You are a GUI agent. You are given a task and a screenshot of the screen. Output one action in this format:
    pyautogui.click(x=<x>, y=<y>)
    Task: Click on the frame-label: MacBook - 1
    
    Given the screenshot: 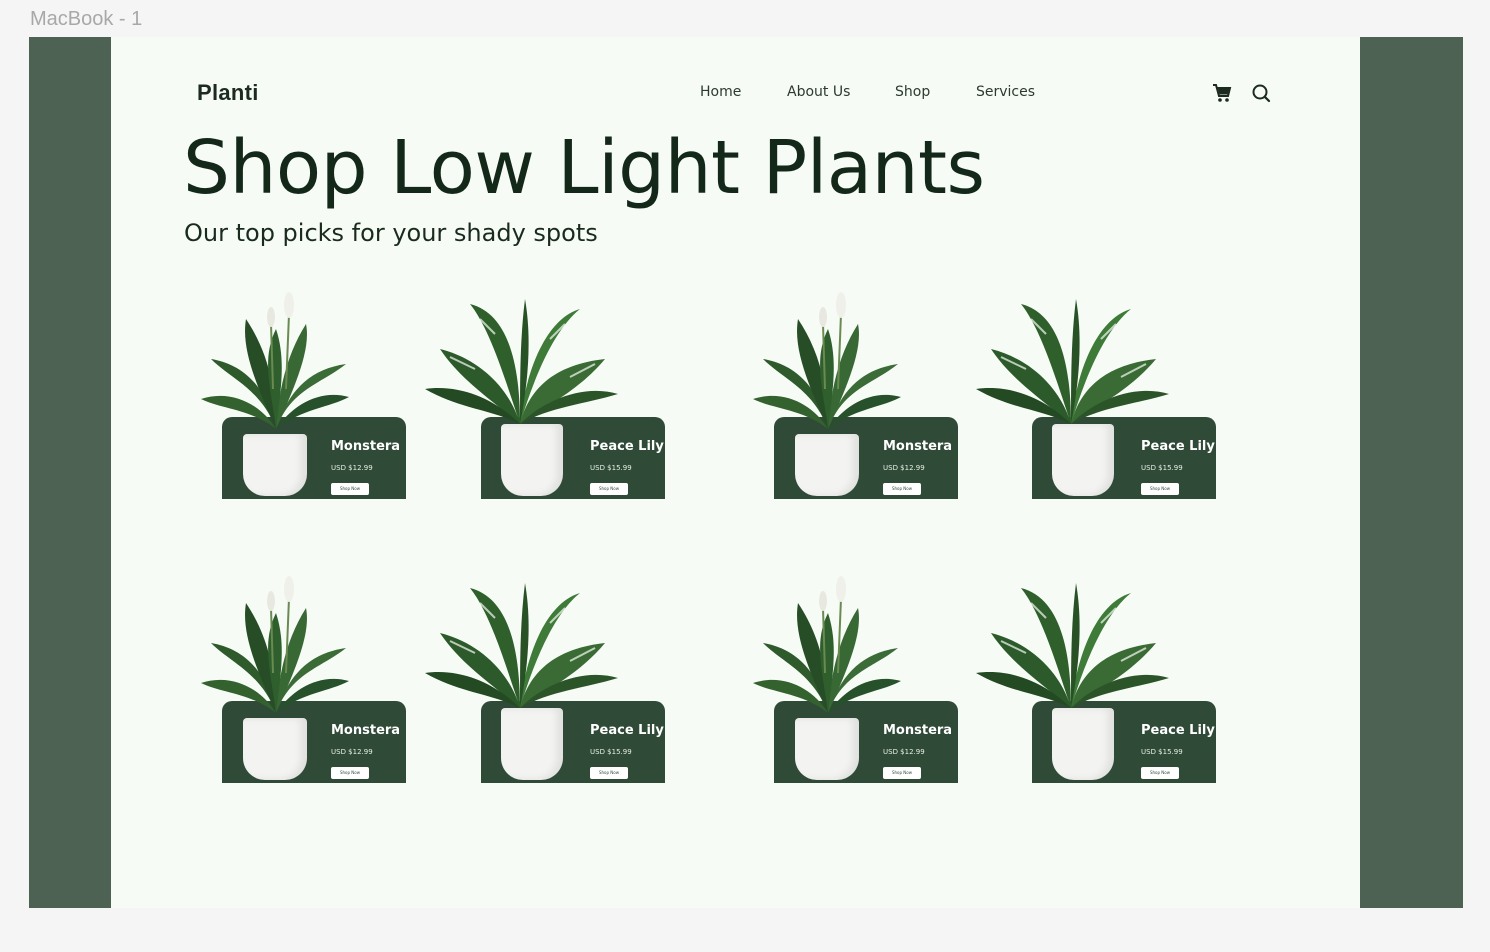 What is the action you would take?
    pyautogui.click(x=86, y=19)
    